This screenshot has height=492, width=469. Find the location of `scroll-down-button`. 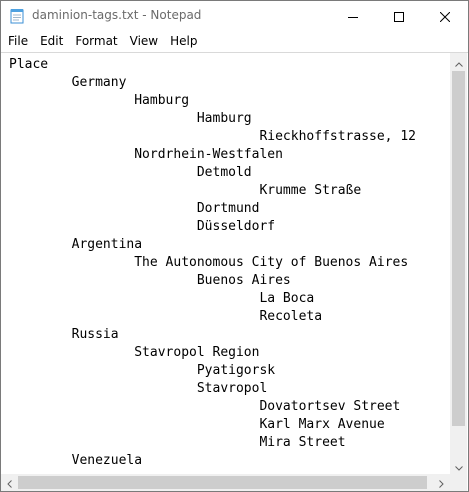

scroll-down-button is located at coordinates (458, 465).